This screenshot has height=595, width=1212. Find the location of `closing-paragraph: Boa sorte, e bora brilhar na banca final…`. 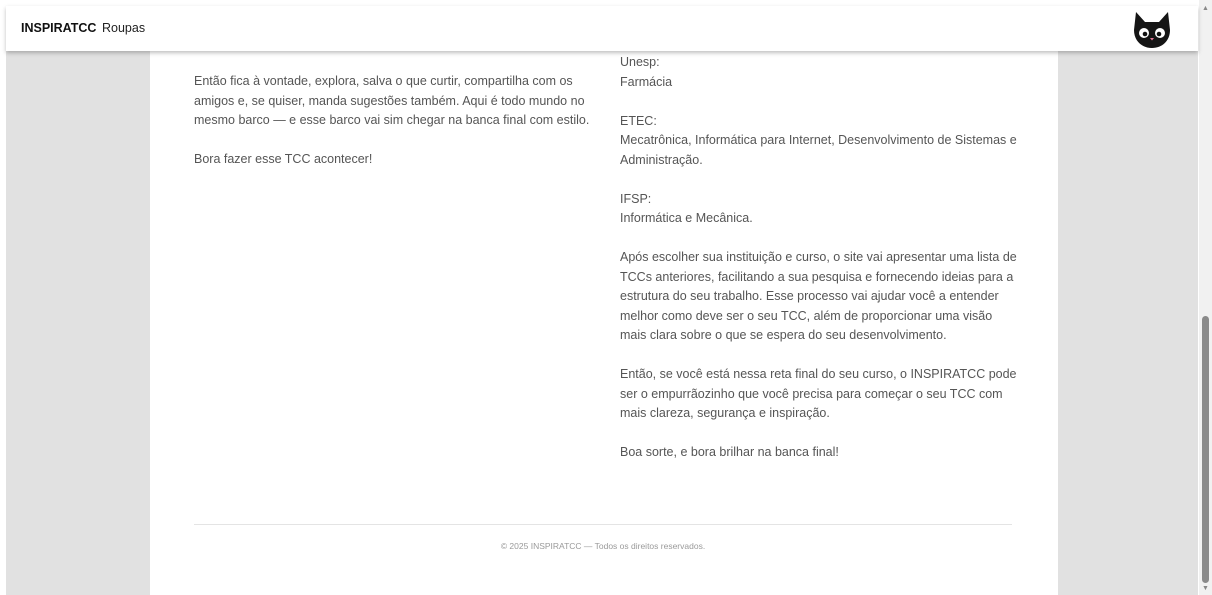

closing-paragraph: Boa sorte, e bora brilhar na banca final… is located at coordinates (729, 452).